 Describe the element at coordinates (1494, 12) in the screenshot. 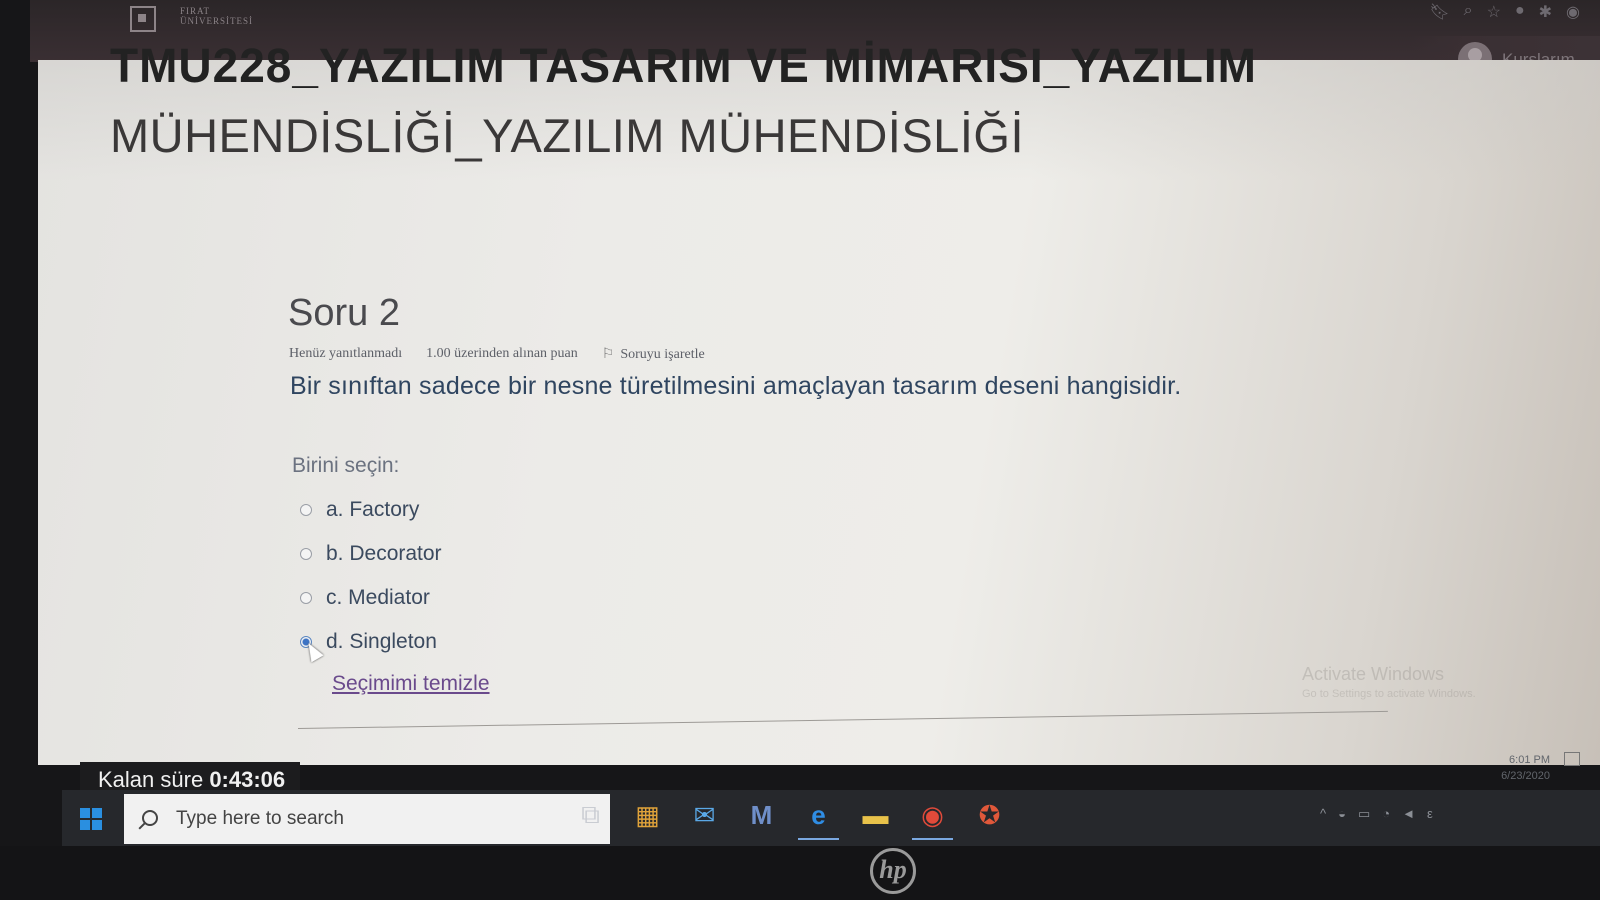

I see `star-icon: ☆` at that location.